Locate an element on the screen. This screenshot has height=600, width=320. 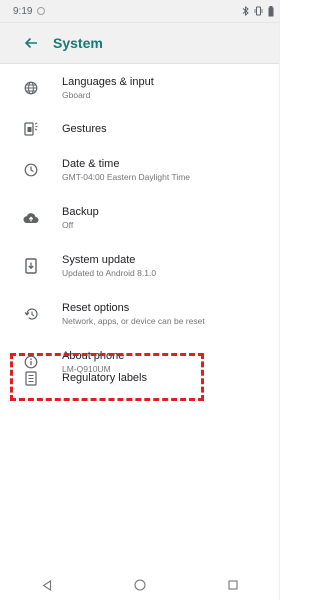
circle-home-icon is located at coordinates (140, 585).